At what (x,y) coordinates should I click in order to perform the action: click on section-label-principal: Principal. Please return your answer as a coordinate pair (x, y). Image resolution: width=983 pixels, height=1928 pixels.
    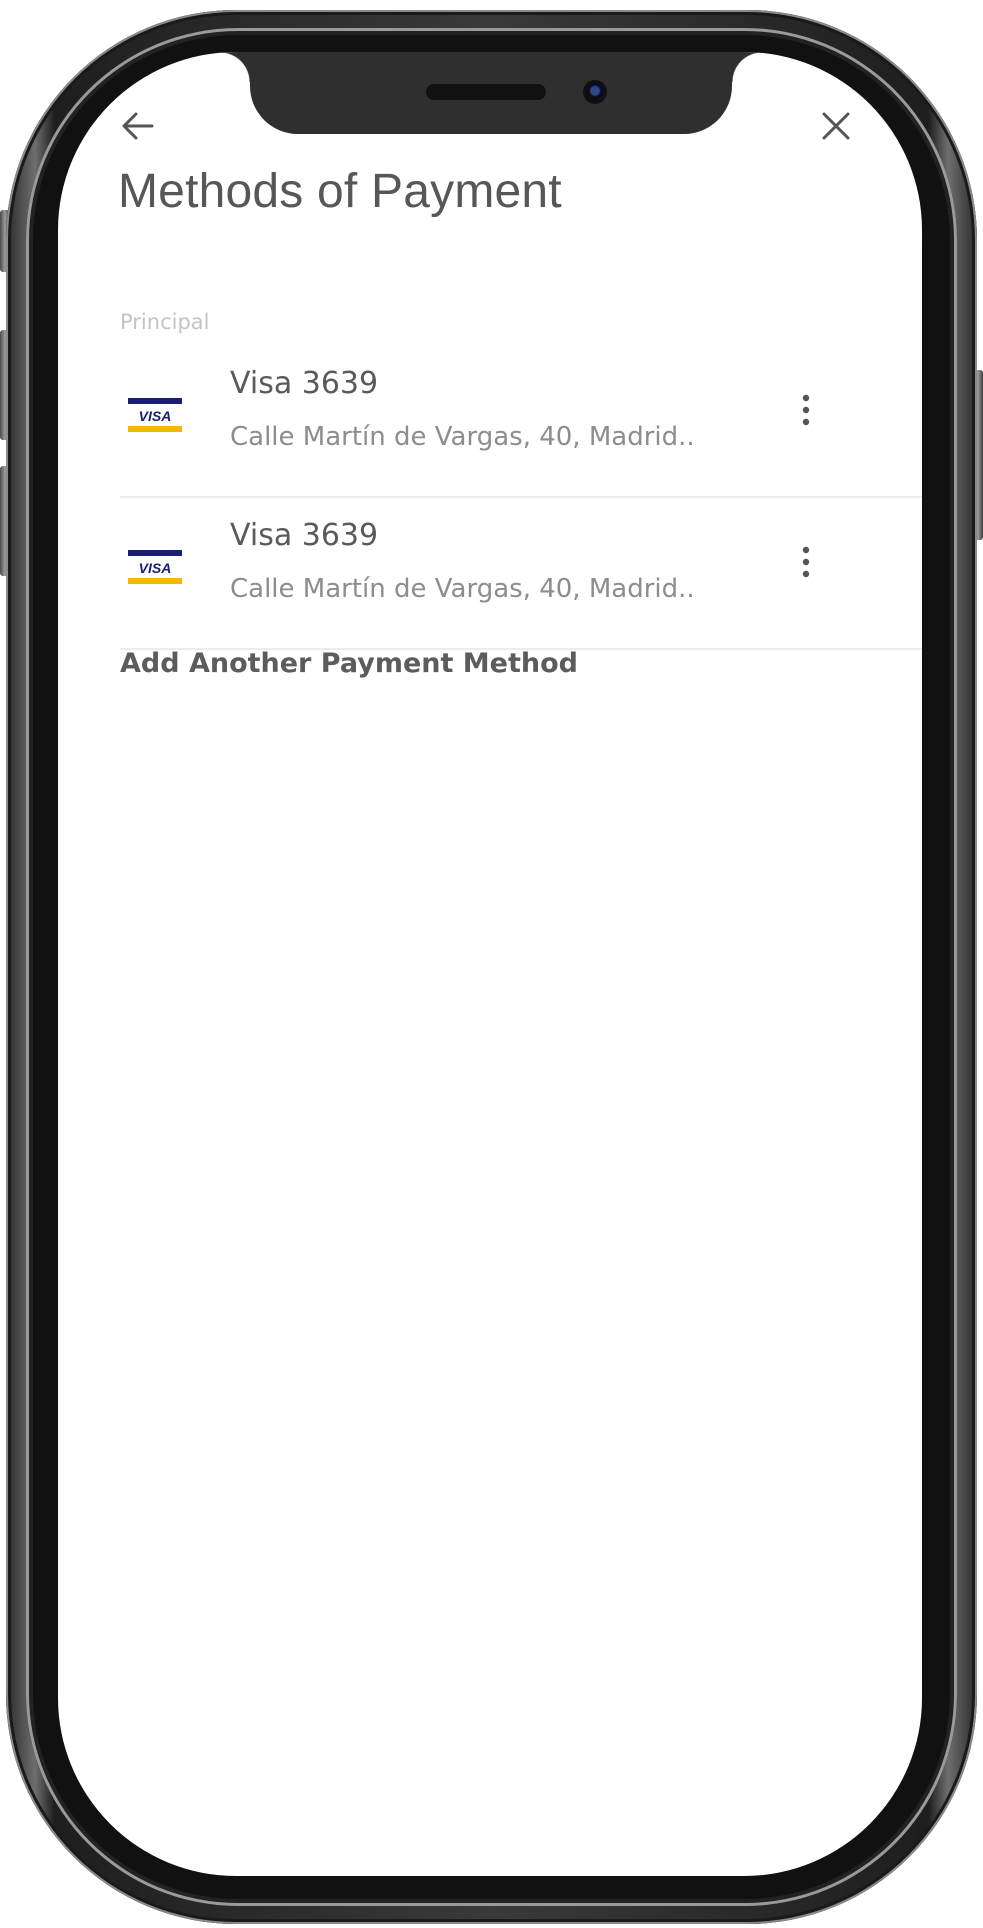
    Looking at the image, I should click on (165, 322).